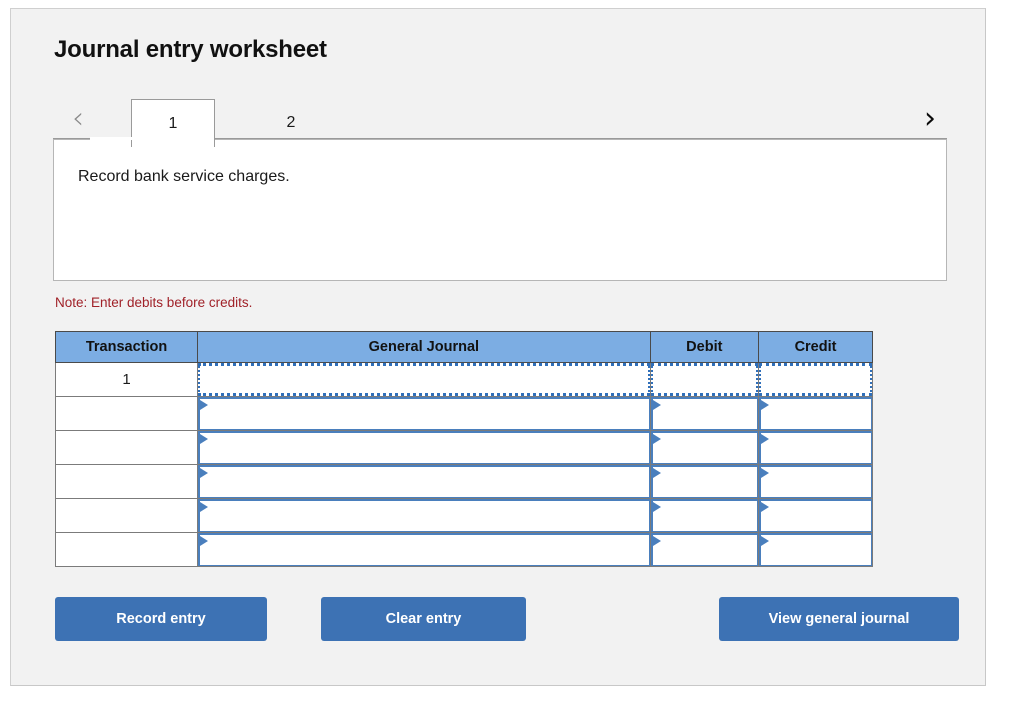  I want to click on prompt-text: Record bank service charges., so click(184, 176).